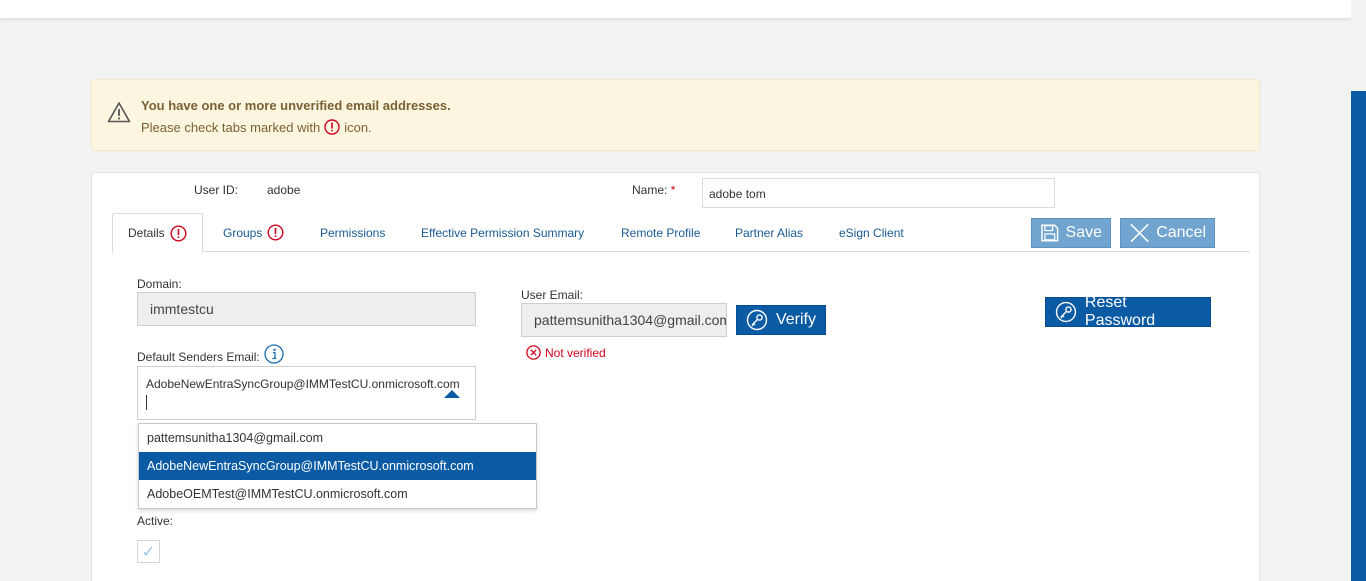 The width and height of the screenshot is (1366, 581). What do you see at coordinates (1050, 233) in the screenshot?
I see `floppy-disk-icon` at bounding box center [1050, 233].